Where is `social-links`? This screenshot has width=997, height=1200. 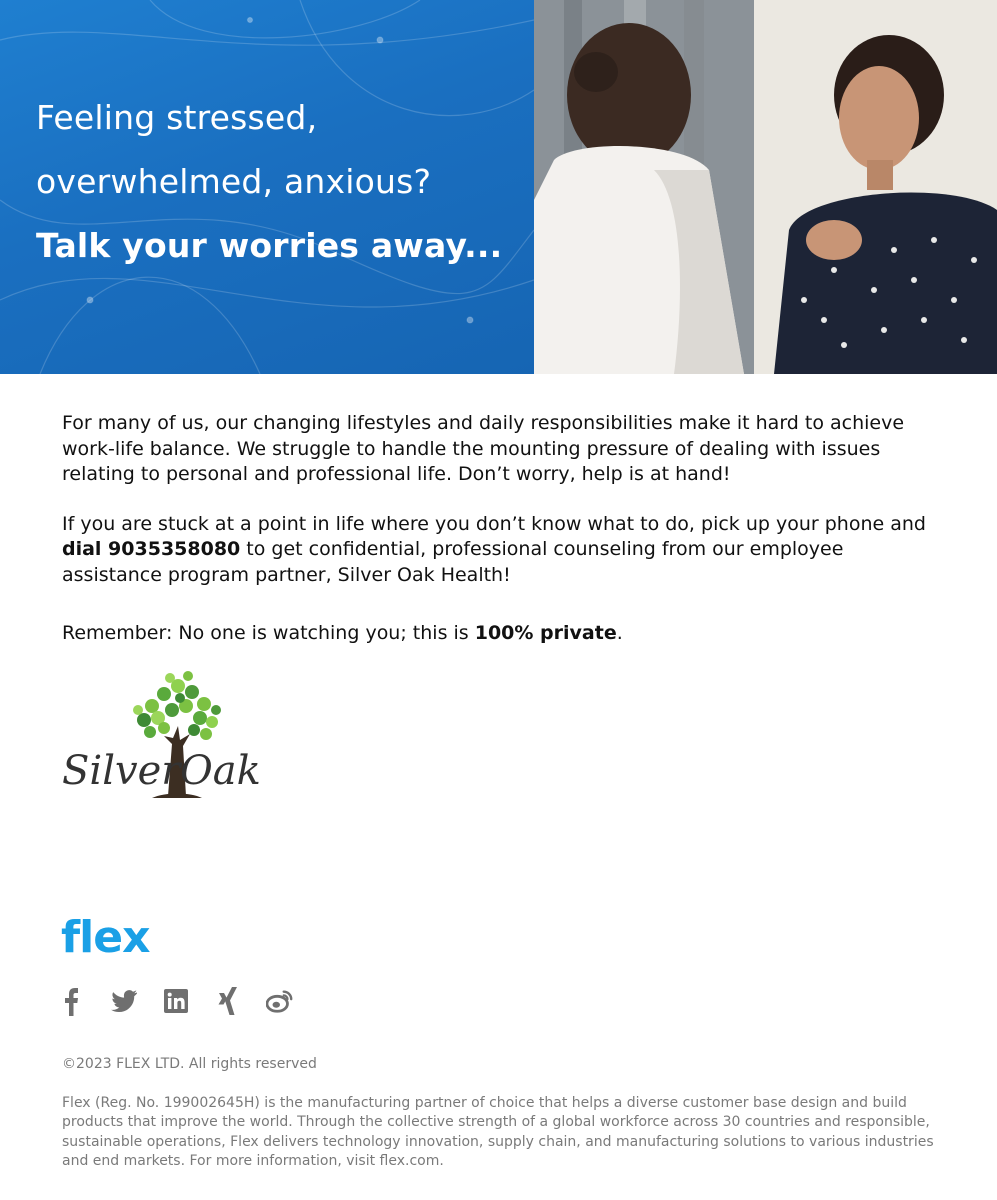 social-links is located at coordinates (176, 1001).